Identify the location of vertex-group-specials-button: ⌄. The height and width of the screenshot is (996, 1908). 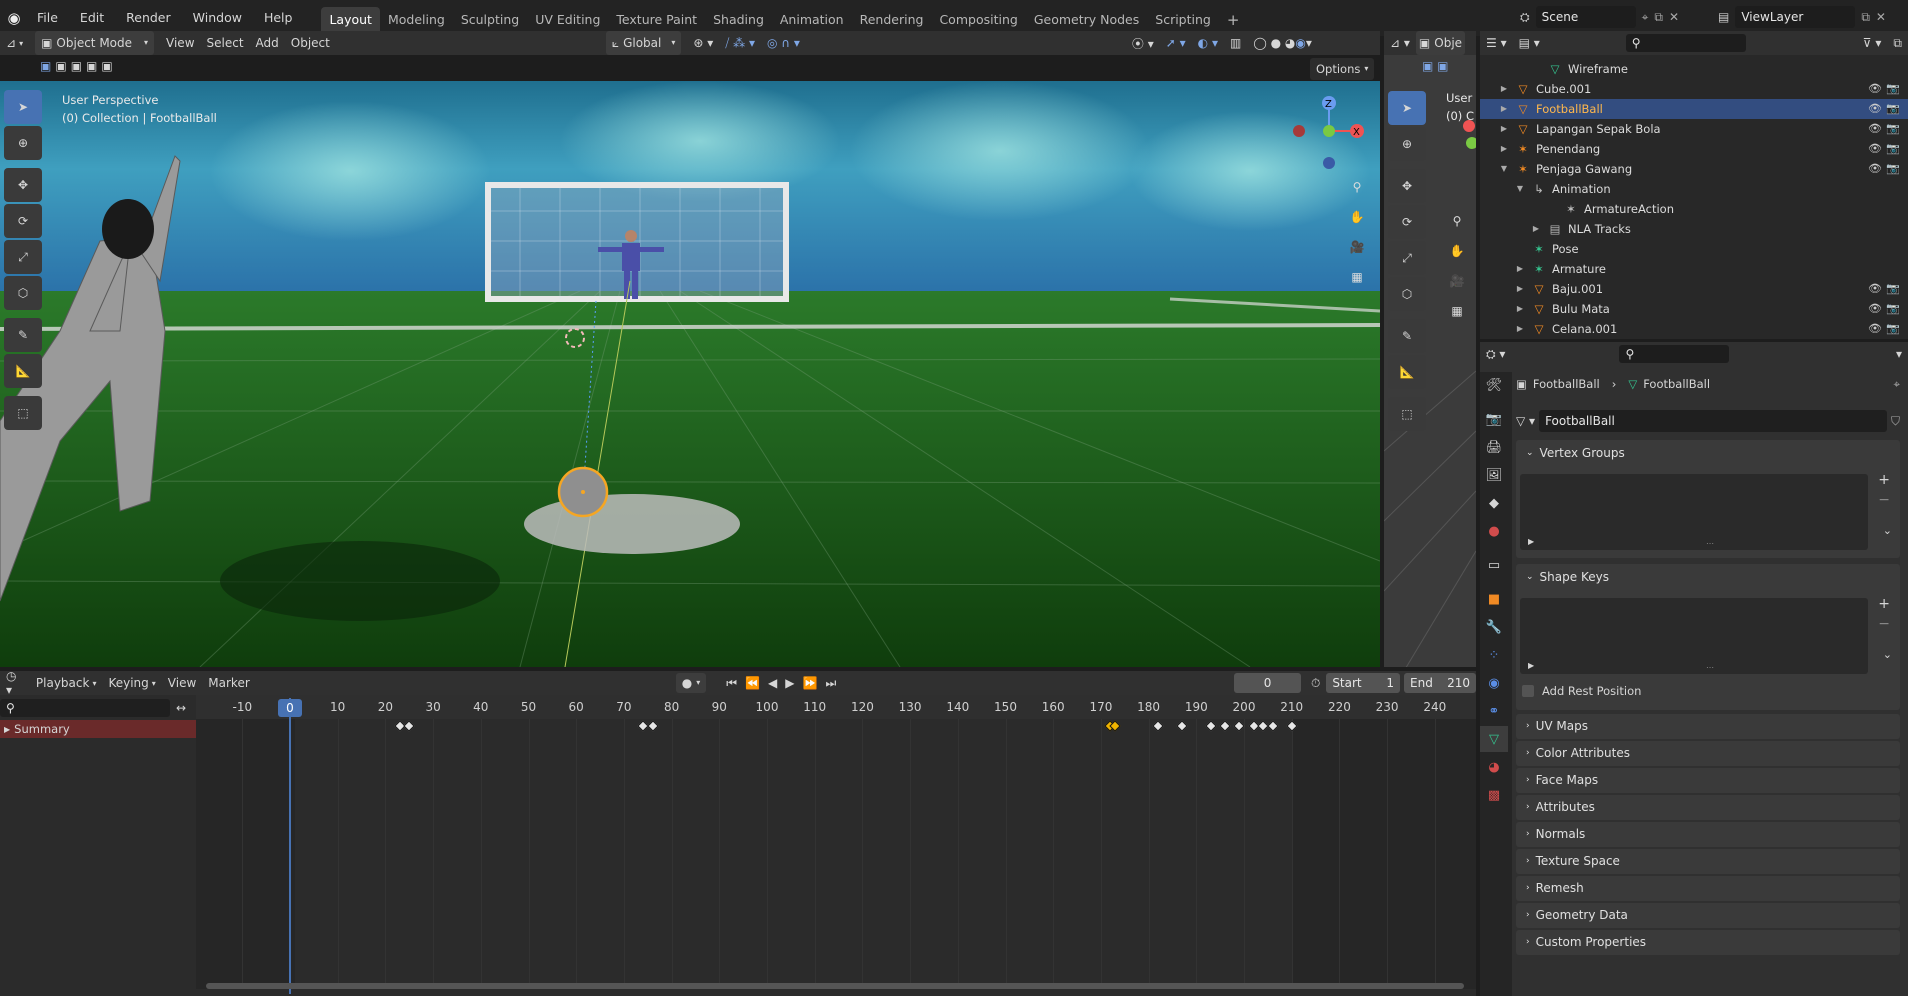
(1887, 530).